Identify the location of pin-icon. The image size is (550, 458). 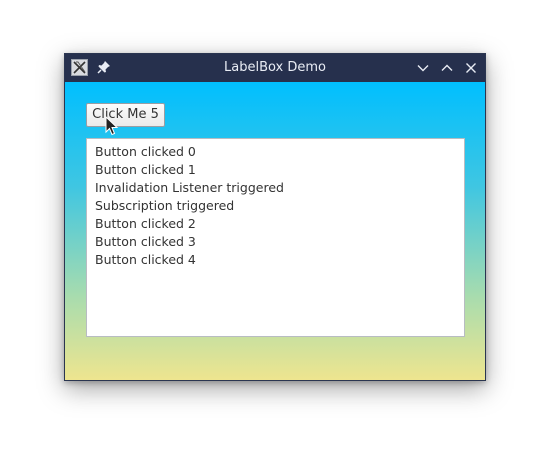
(104, 67).